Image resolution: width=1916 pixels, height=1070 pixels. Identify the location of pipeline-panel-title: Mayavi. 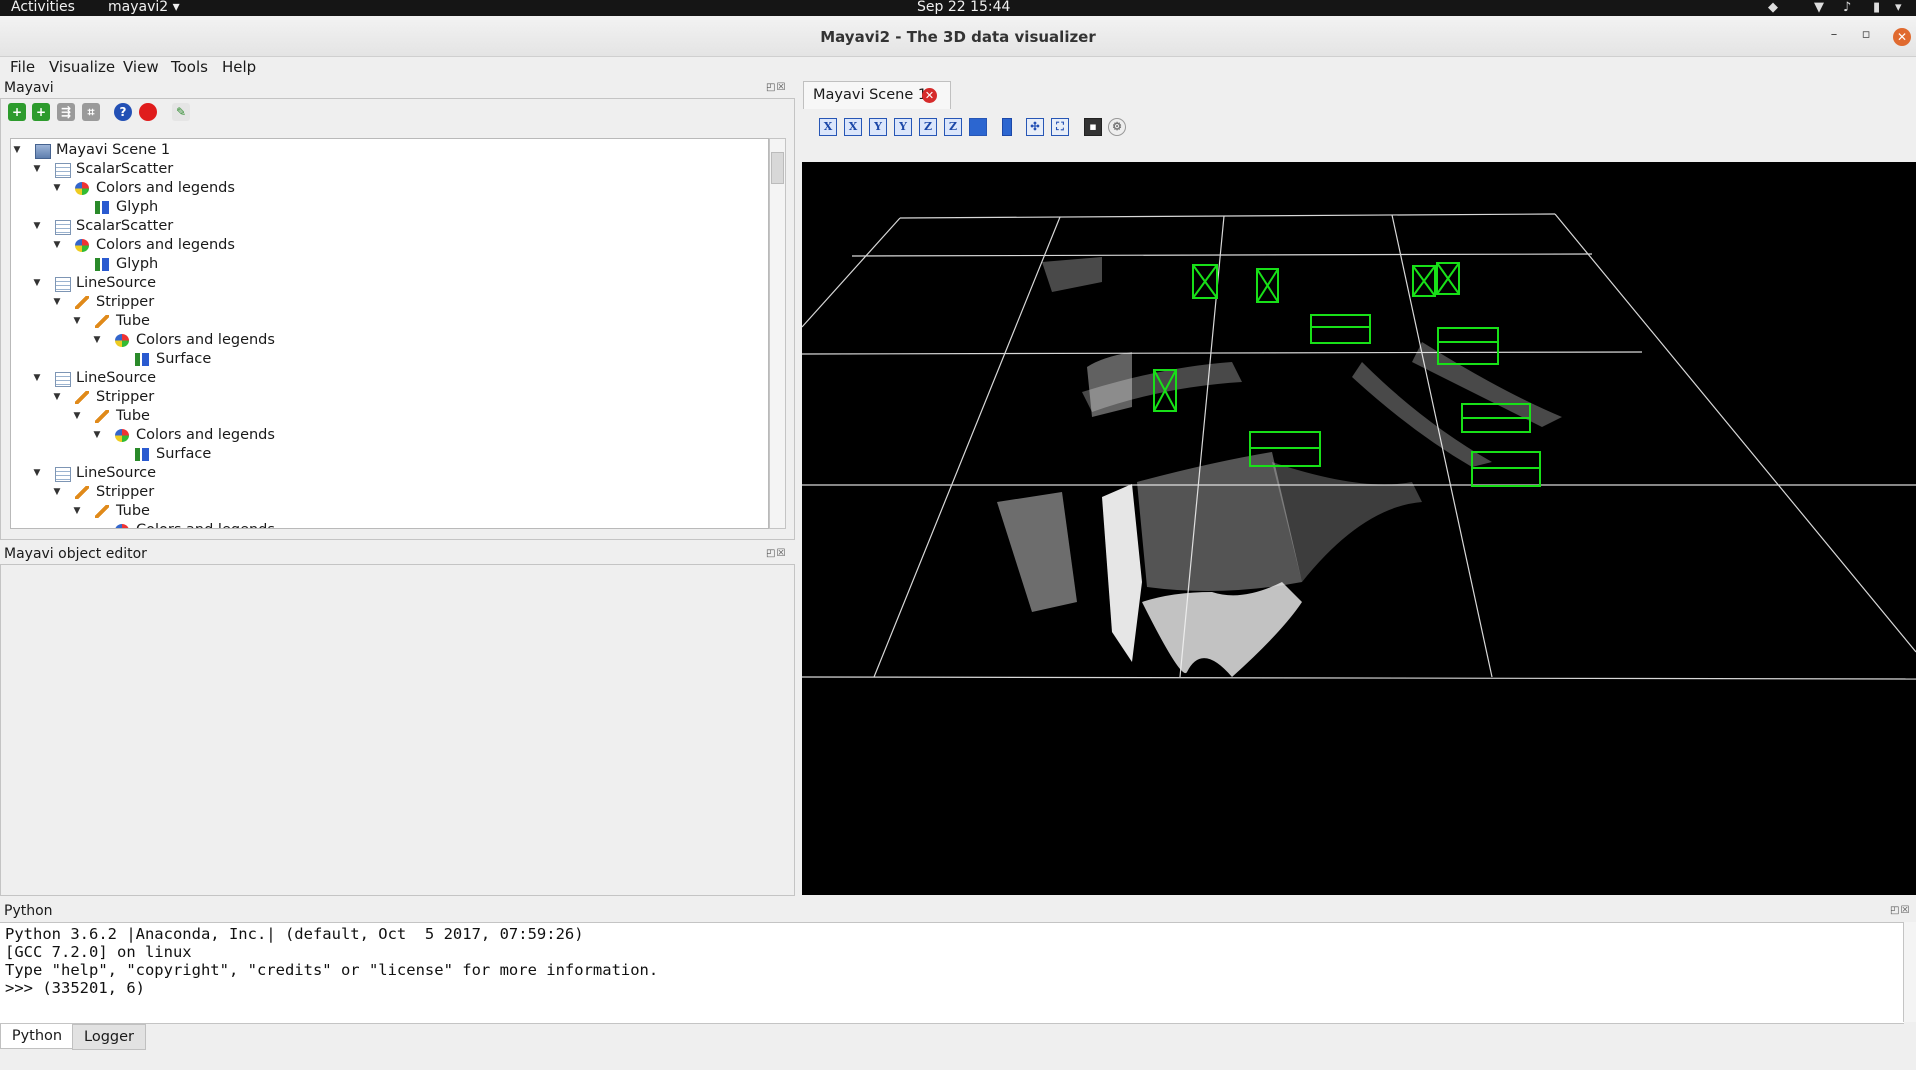
(29, 88).